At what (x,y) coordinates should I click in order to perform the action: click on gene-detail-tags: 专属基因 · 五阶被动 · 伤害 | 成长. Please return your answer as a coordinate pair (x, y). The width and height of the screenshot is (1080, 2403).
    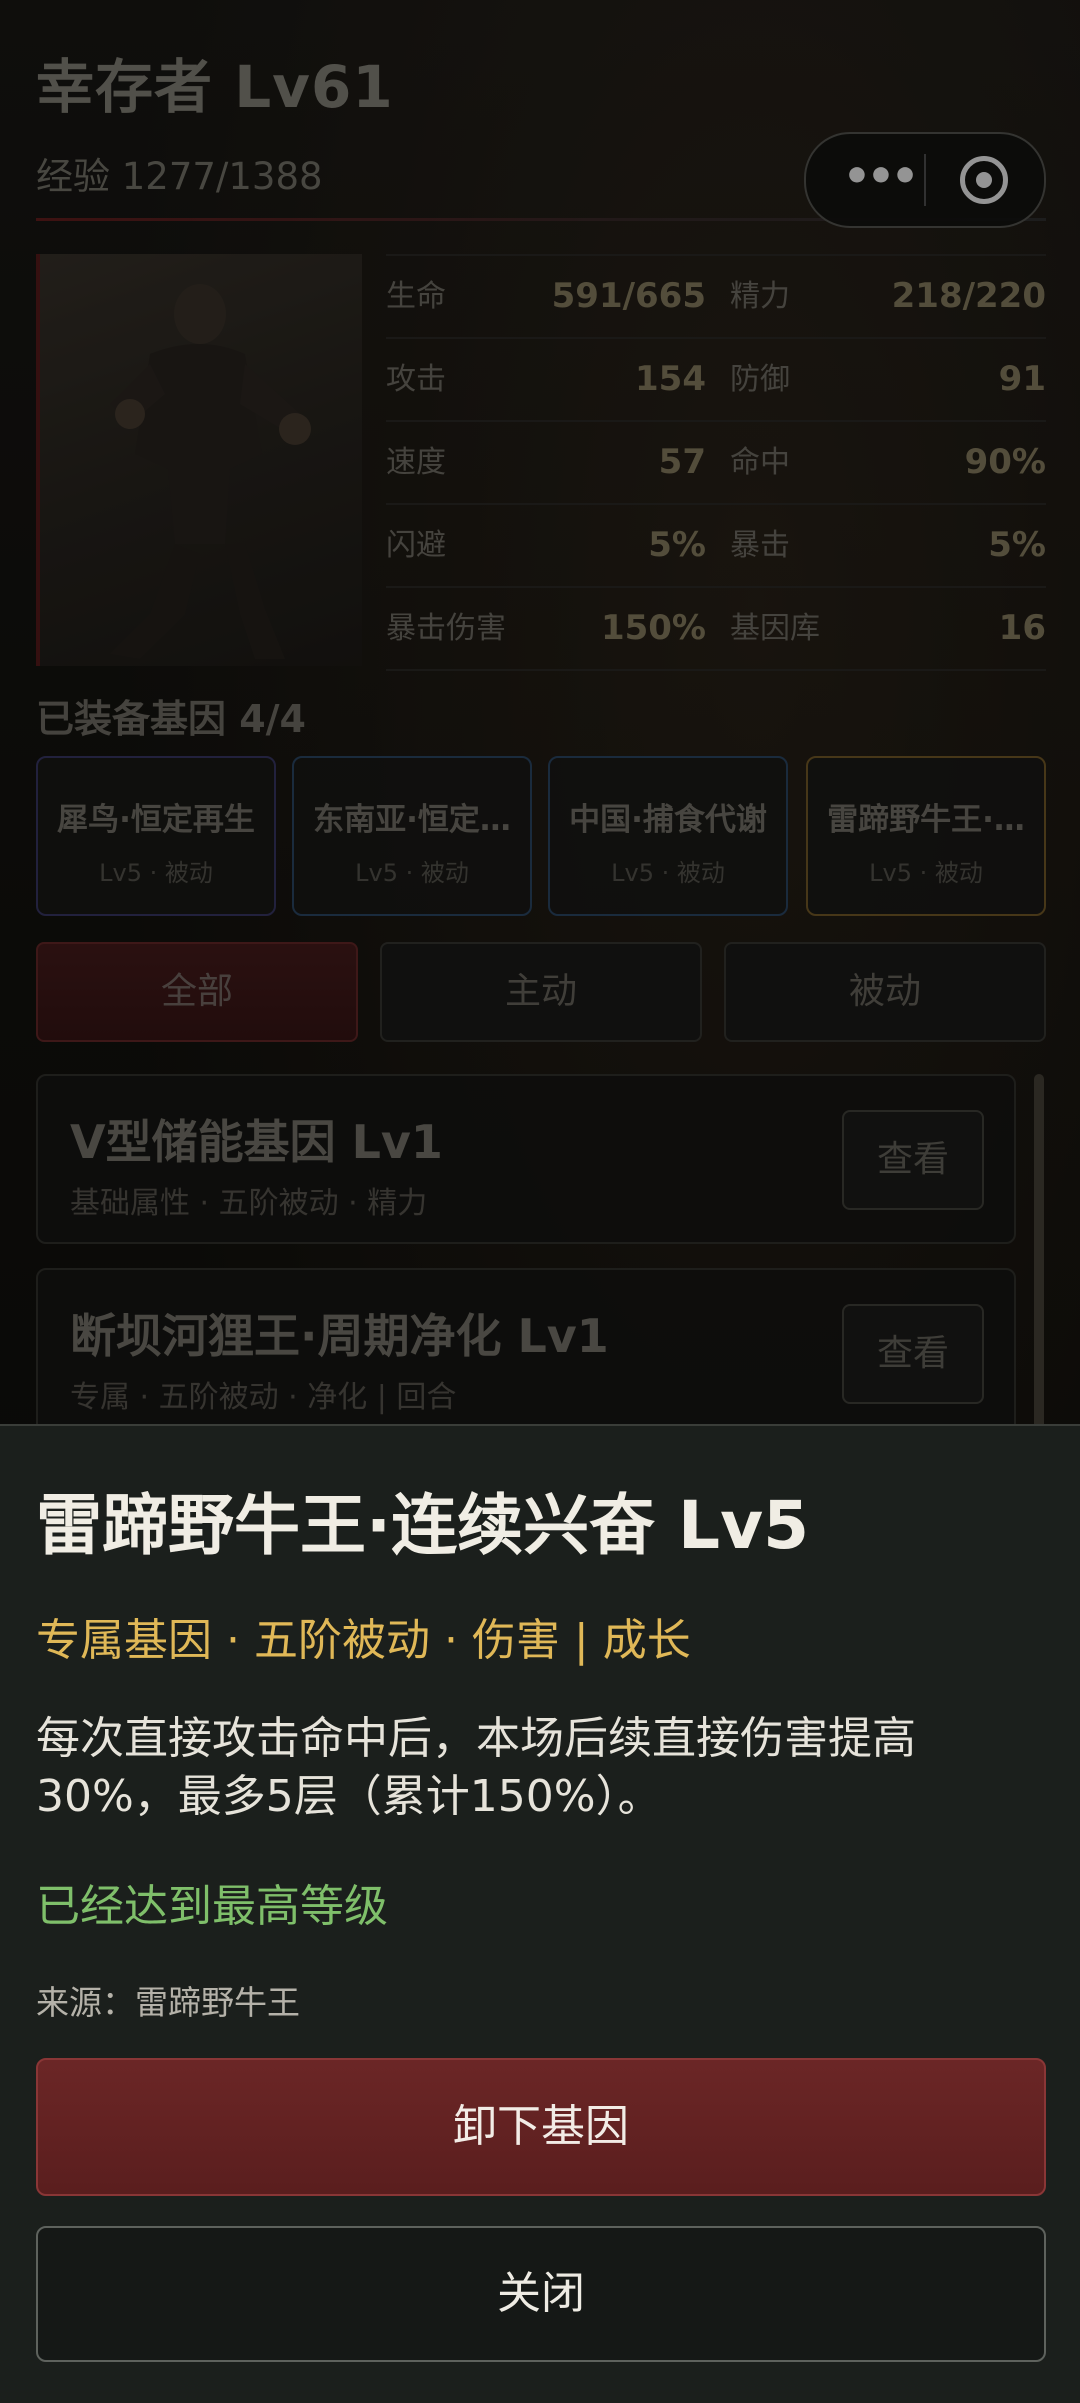
    Looking at the image, I should click on (363, 1640).